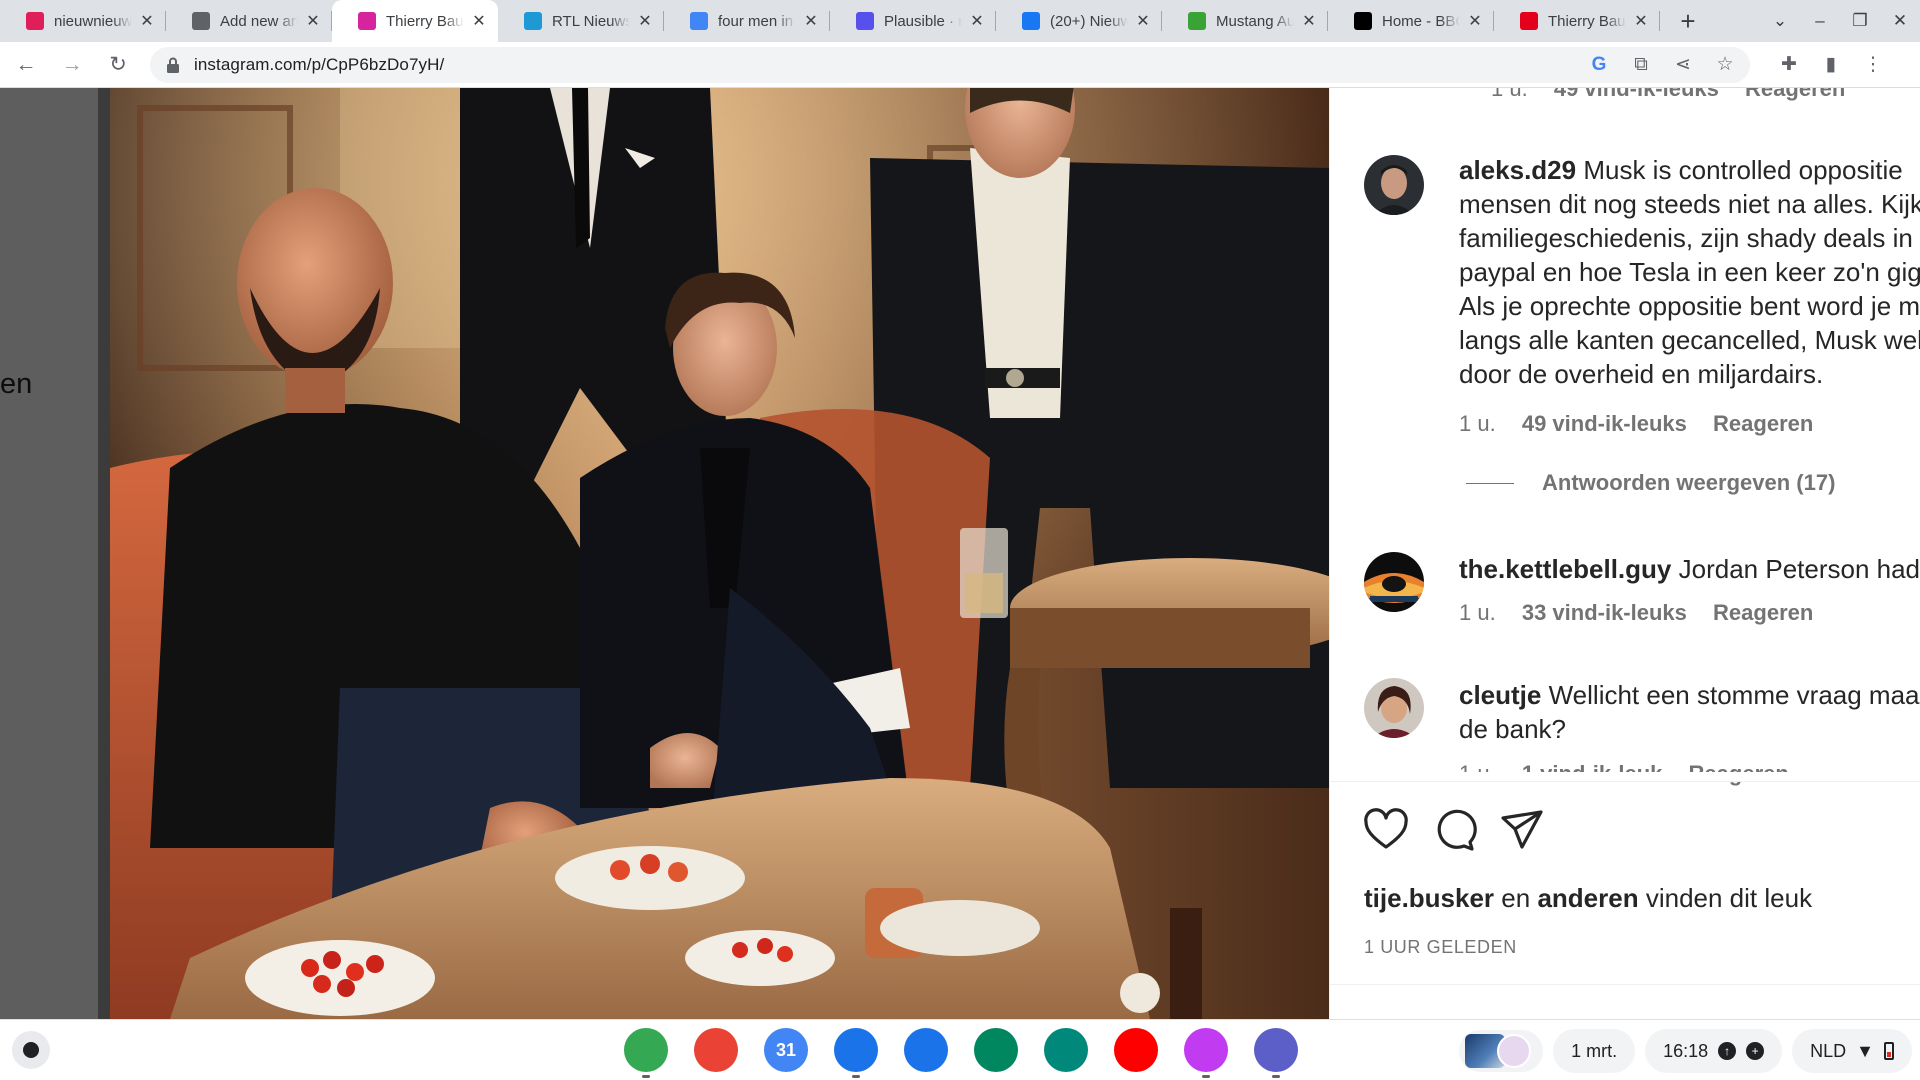  Describe the element at coordinates (1873, 64) in the screenshot. I see `menu-icon: ⋮` at that location.